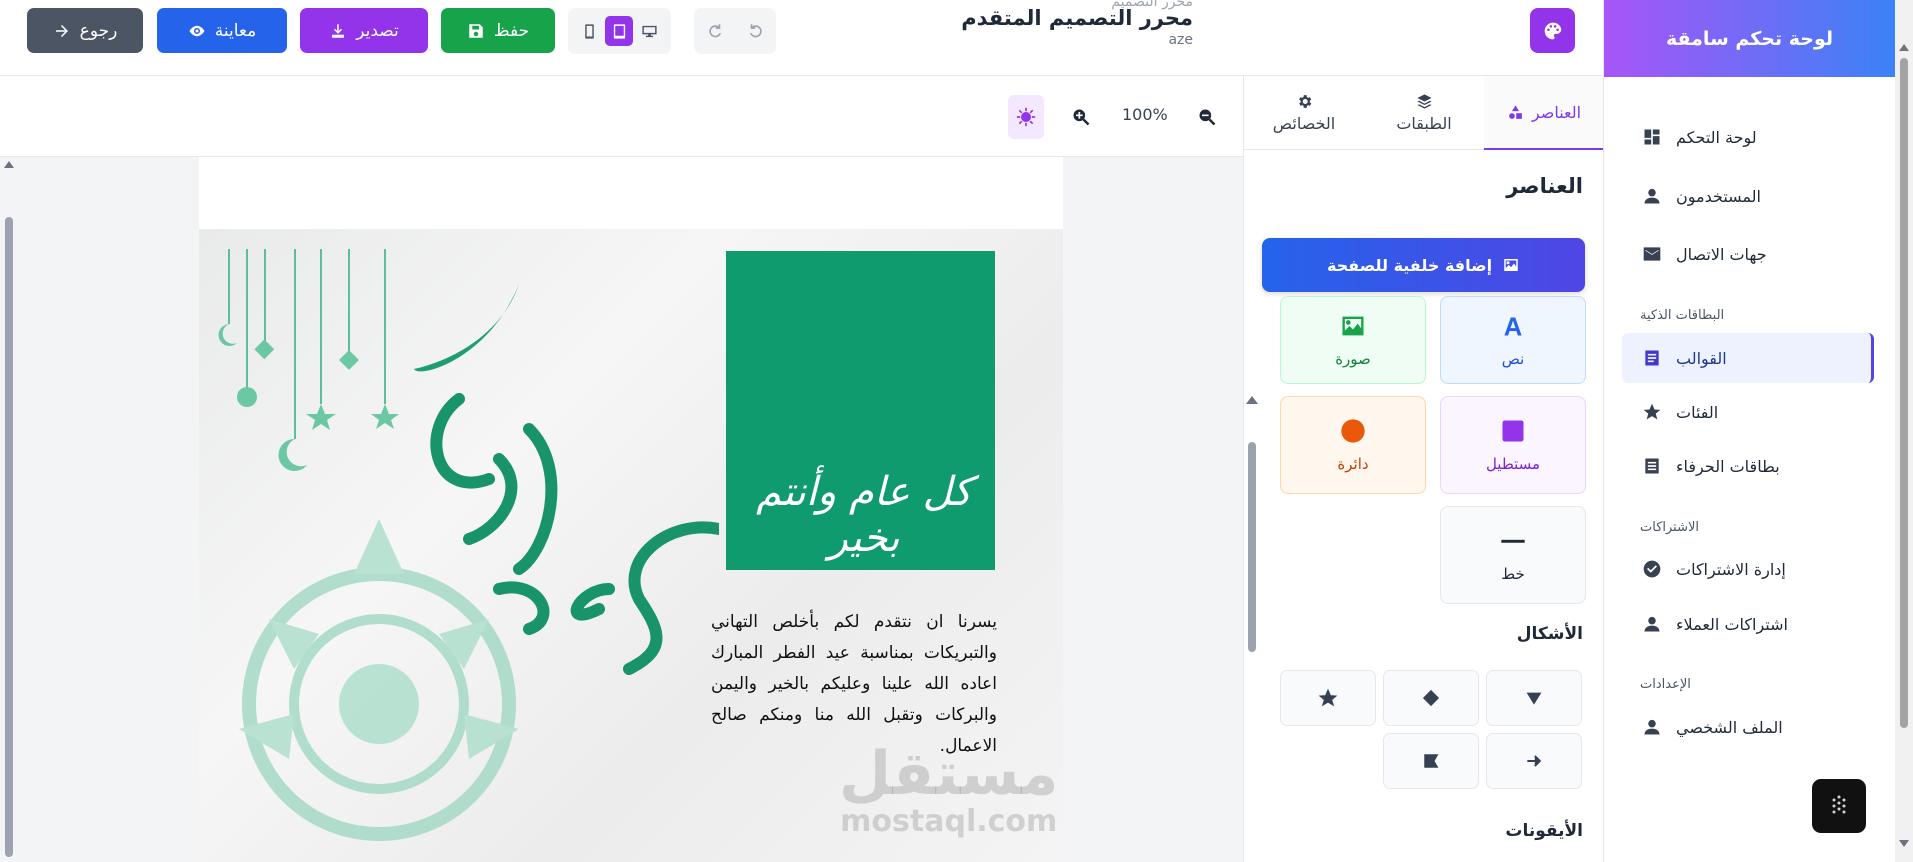  Describe the element at coordinates (1701, 358) in the screenshot. I see `nav-label: القوالب` at that location.